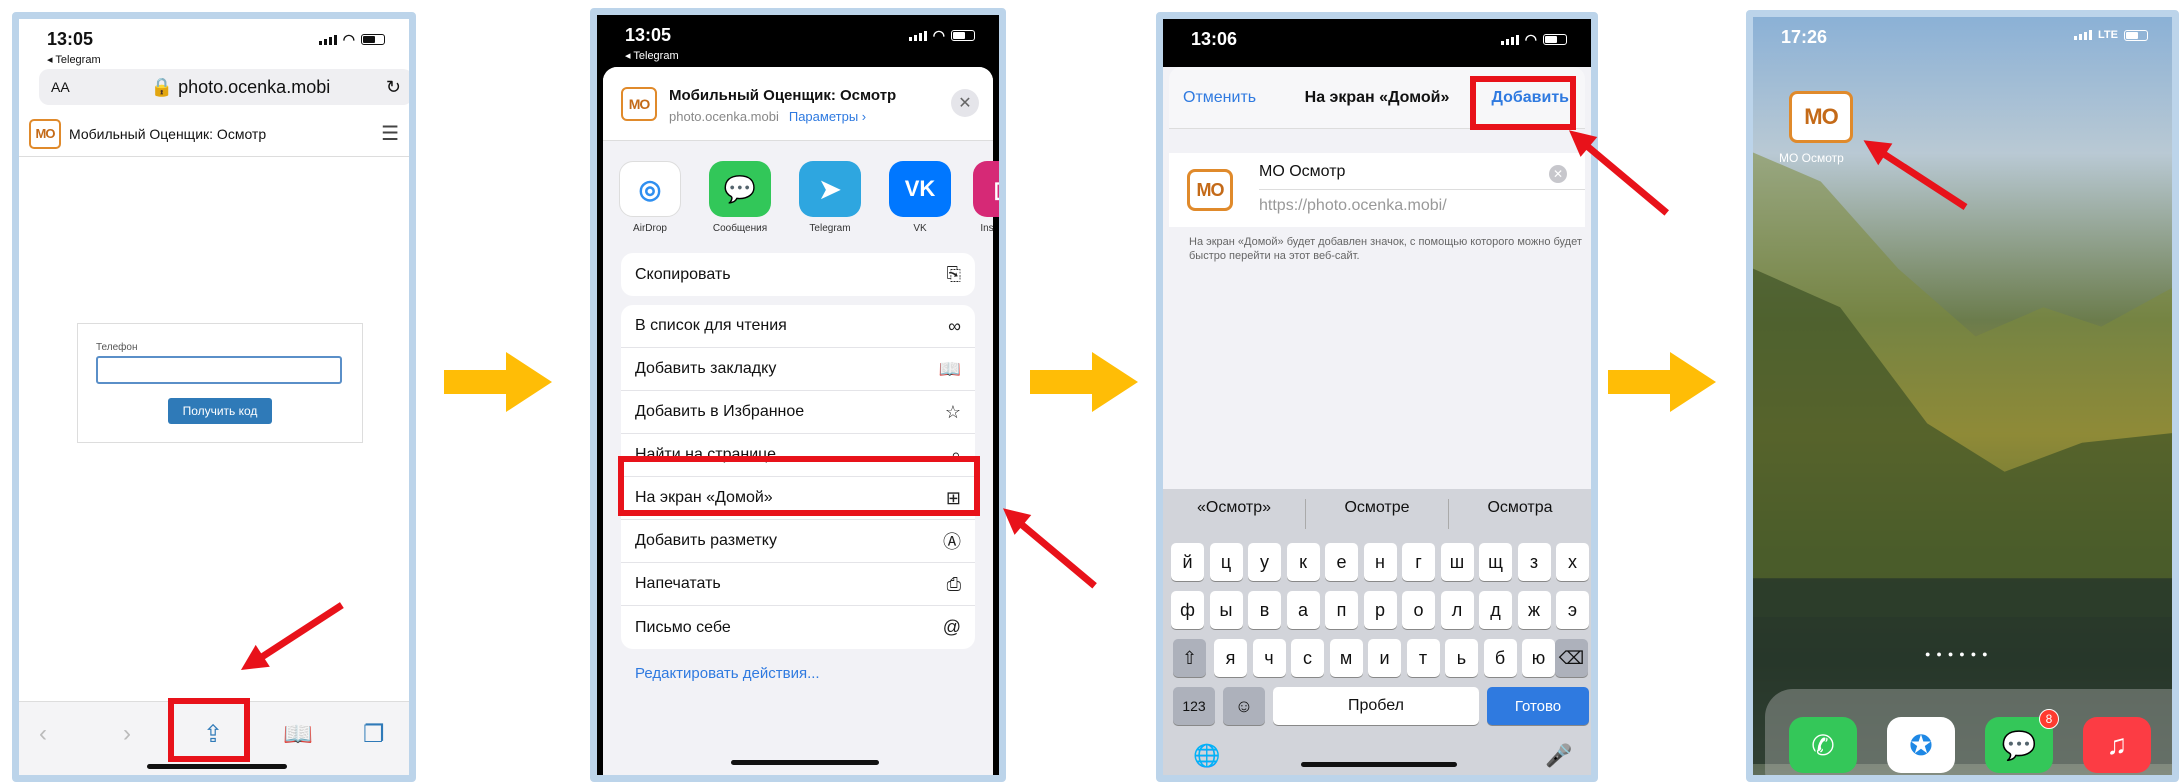  What do you see at coordinates (298, 734) in the screenshot?
I see `bookmarks-icon: 📖` at bounding box center [298, 734].